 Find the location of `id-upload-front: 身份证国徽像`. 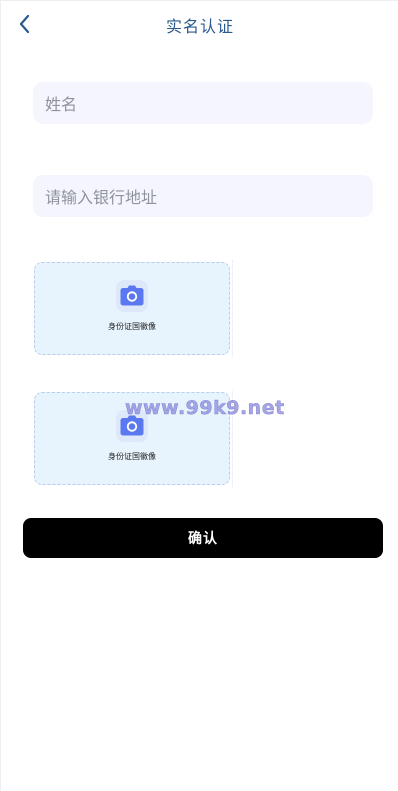

id-upload-front: 身份证国徽像 is located at coordinates (133, 308).